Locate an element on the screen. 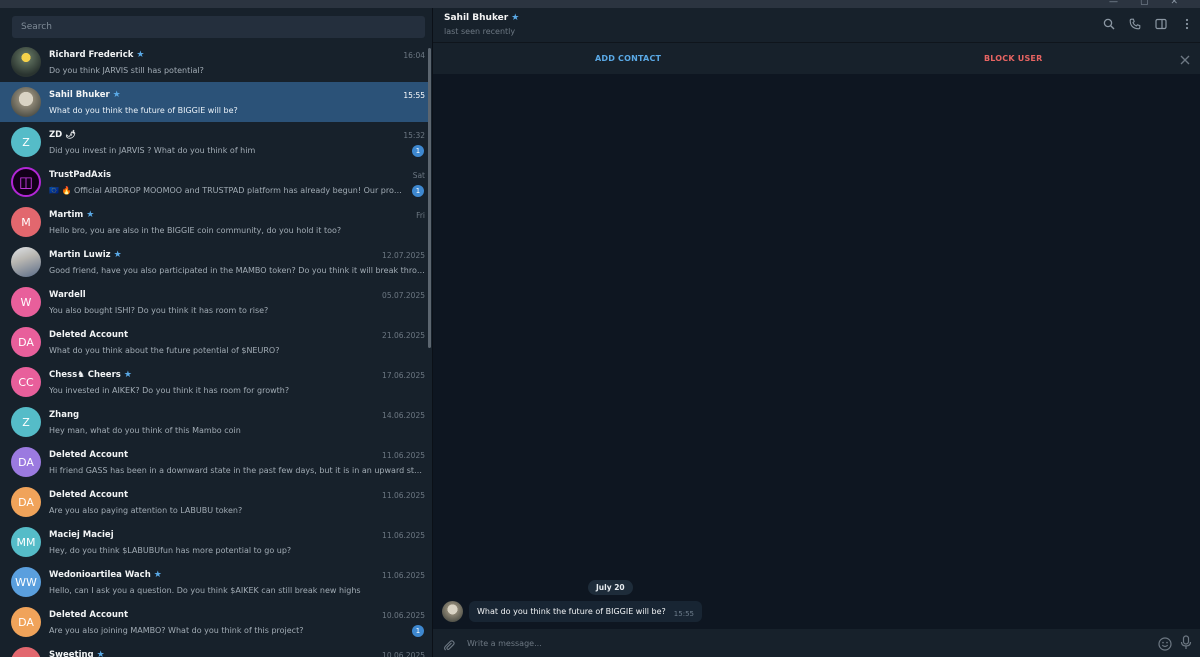  chat-name: Martim ★ is located at coordinates (71, 215).